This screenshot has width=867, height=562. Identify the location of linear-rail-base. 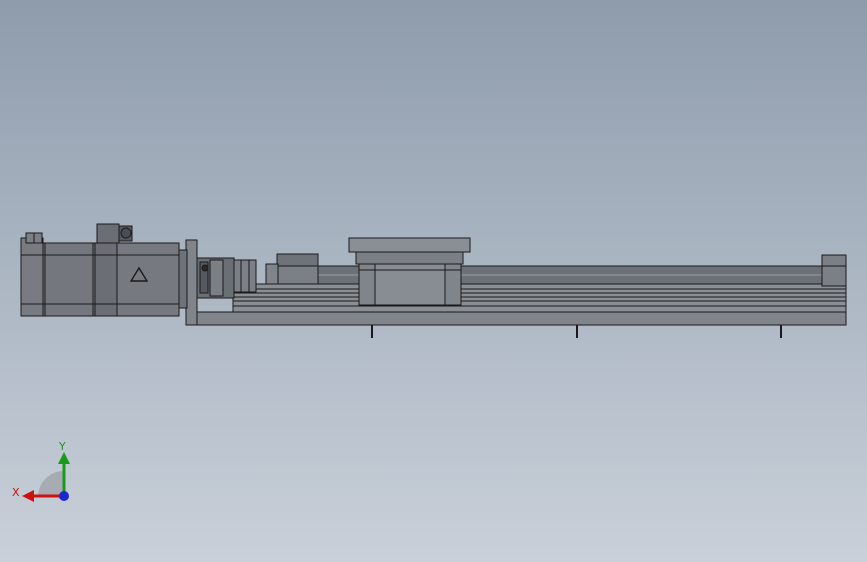
(516, 310).